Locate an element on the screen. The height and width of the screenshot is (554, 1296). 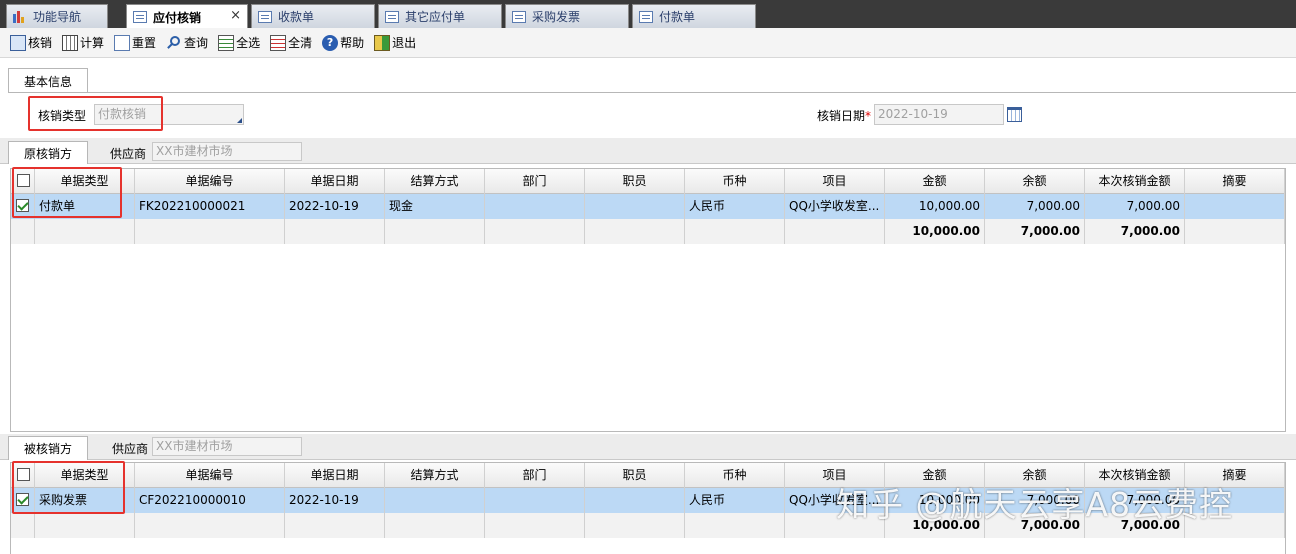
button-label: 全选 is located at coordinates (248, 43).